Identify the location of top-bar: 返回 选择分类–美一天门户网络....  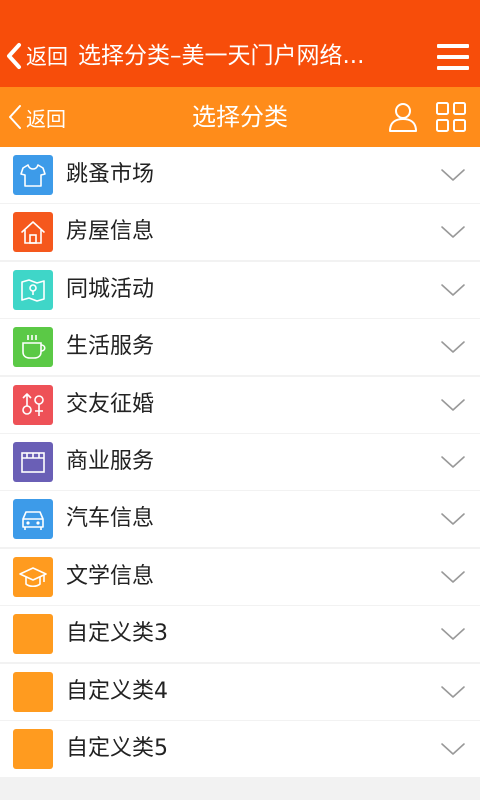
(240, 43).